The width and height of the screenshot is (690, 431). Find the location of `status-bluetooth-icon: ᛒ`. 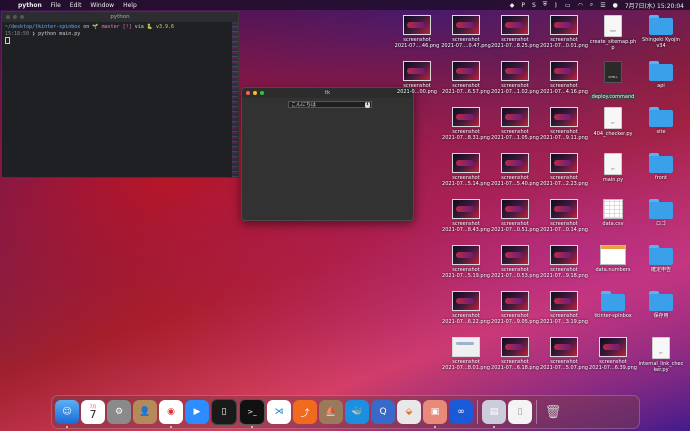

status-bluetooth-icon: ᛒ is located at coordinates (556, 5).